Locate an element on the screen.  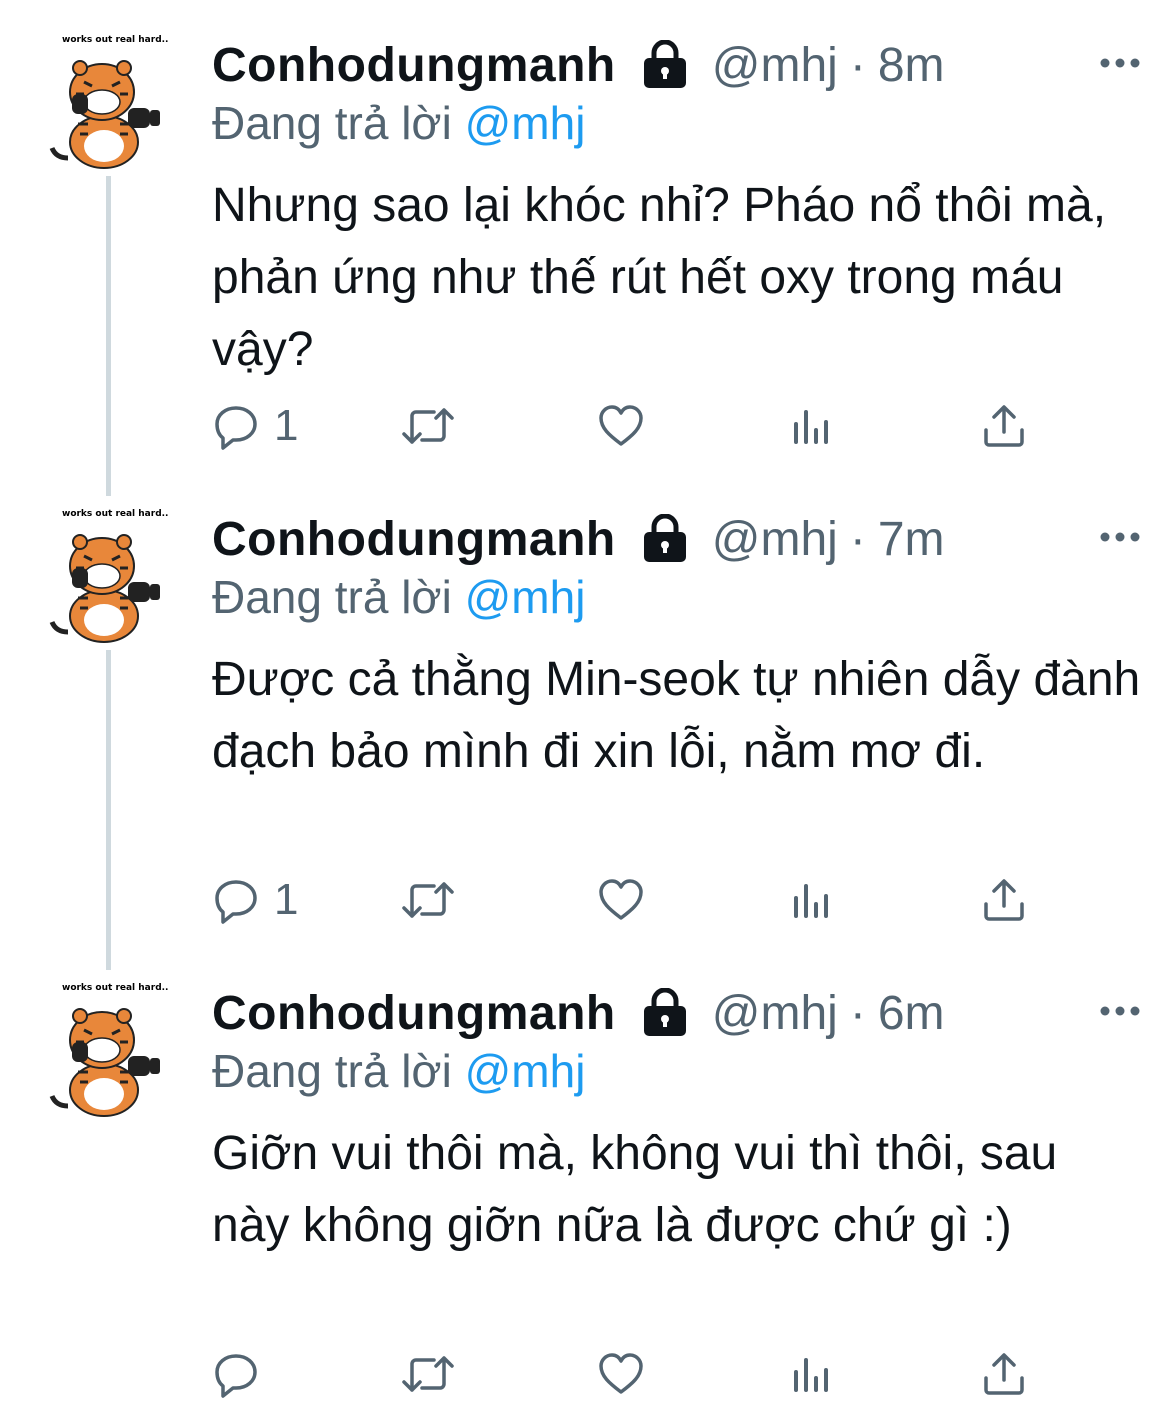
timestamp: 8m is located at coordinates (911, 65).